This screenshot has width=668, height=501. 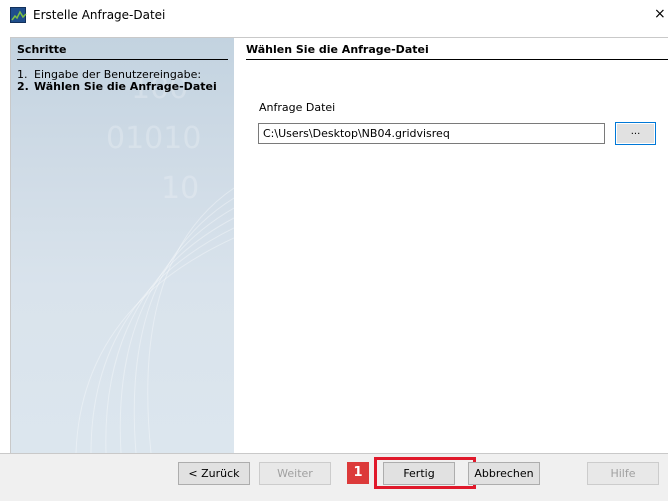 What do you see at coordinates (431, 133) in the screenshot?
I see `request-file-input` at bounding box center [431, 133].